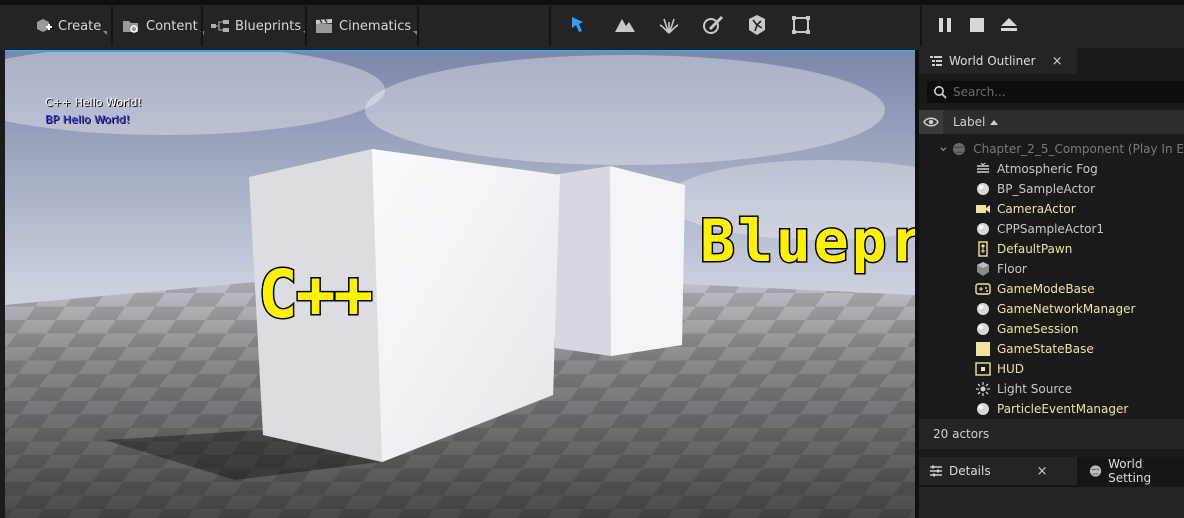  What do you see at coordinates (1066, 309) in the screenshot?
I see `outliner-row-label: GameNetworkManager` at bounding box center [1066, 309].